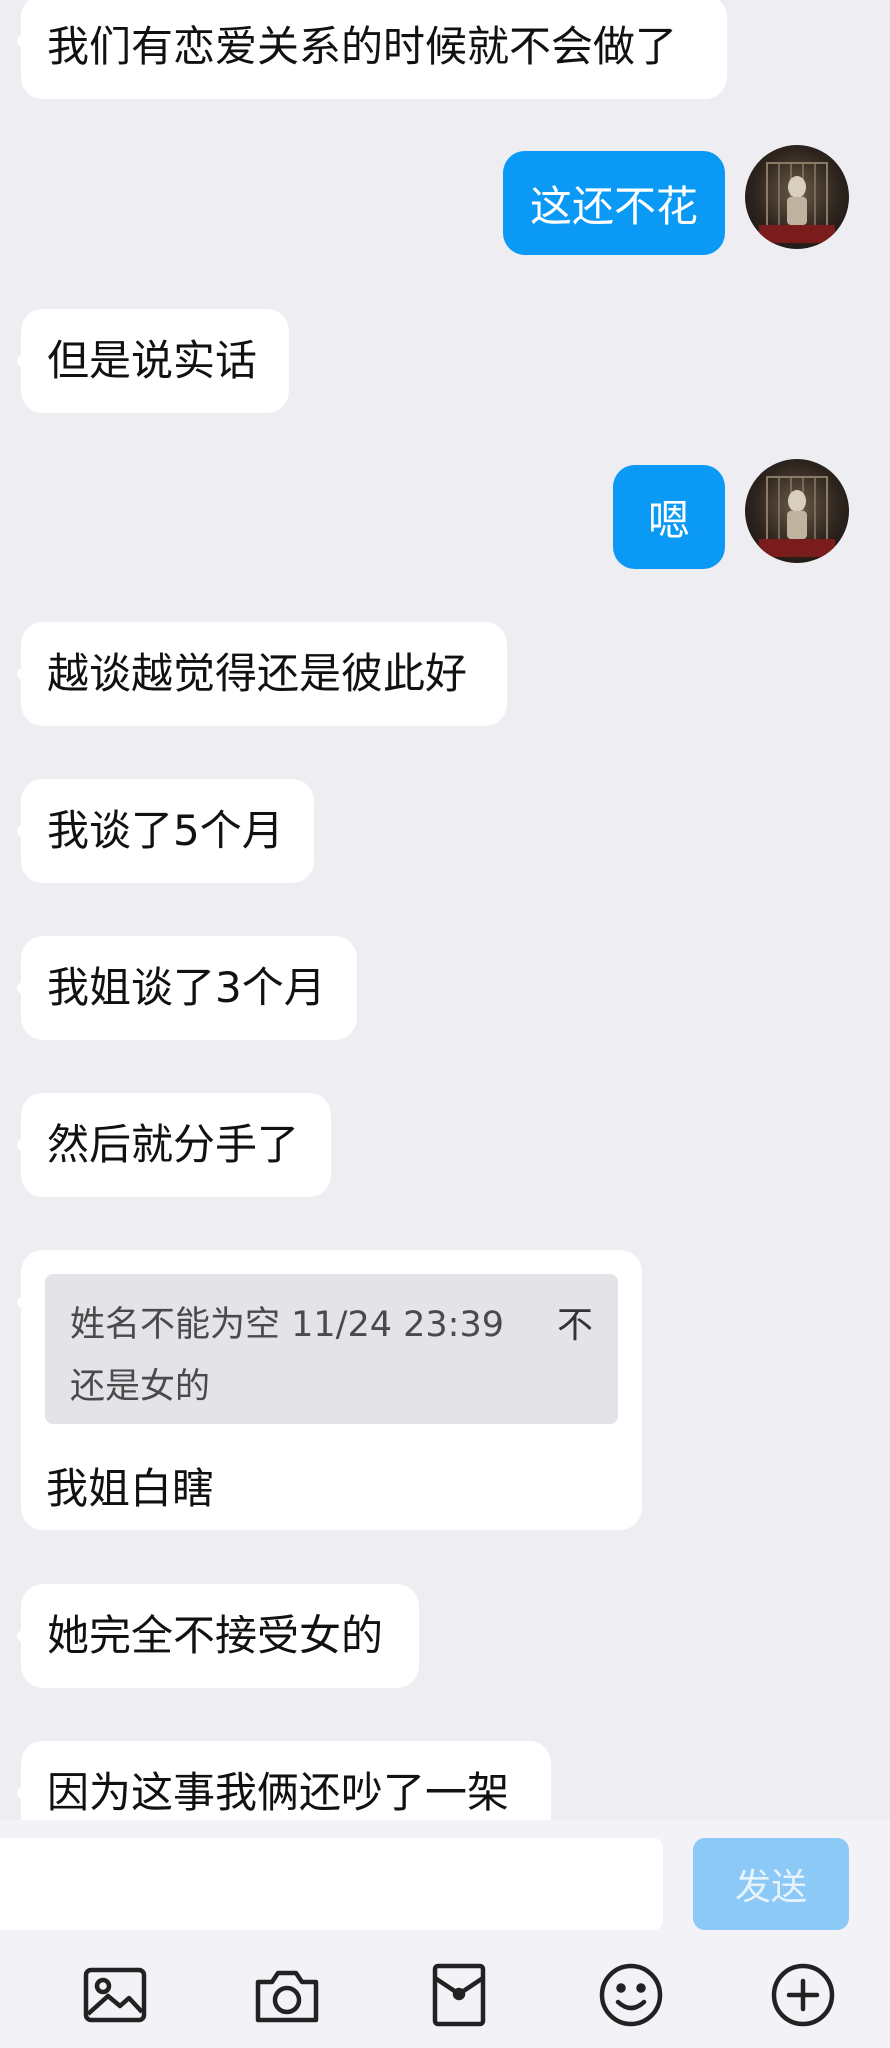 The height and width of the screenshot is (2048, 890). I want to click on message-text: 这还不花, so click(613, 206).